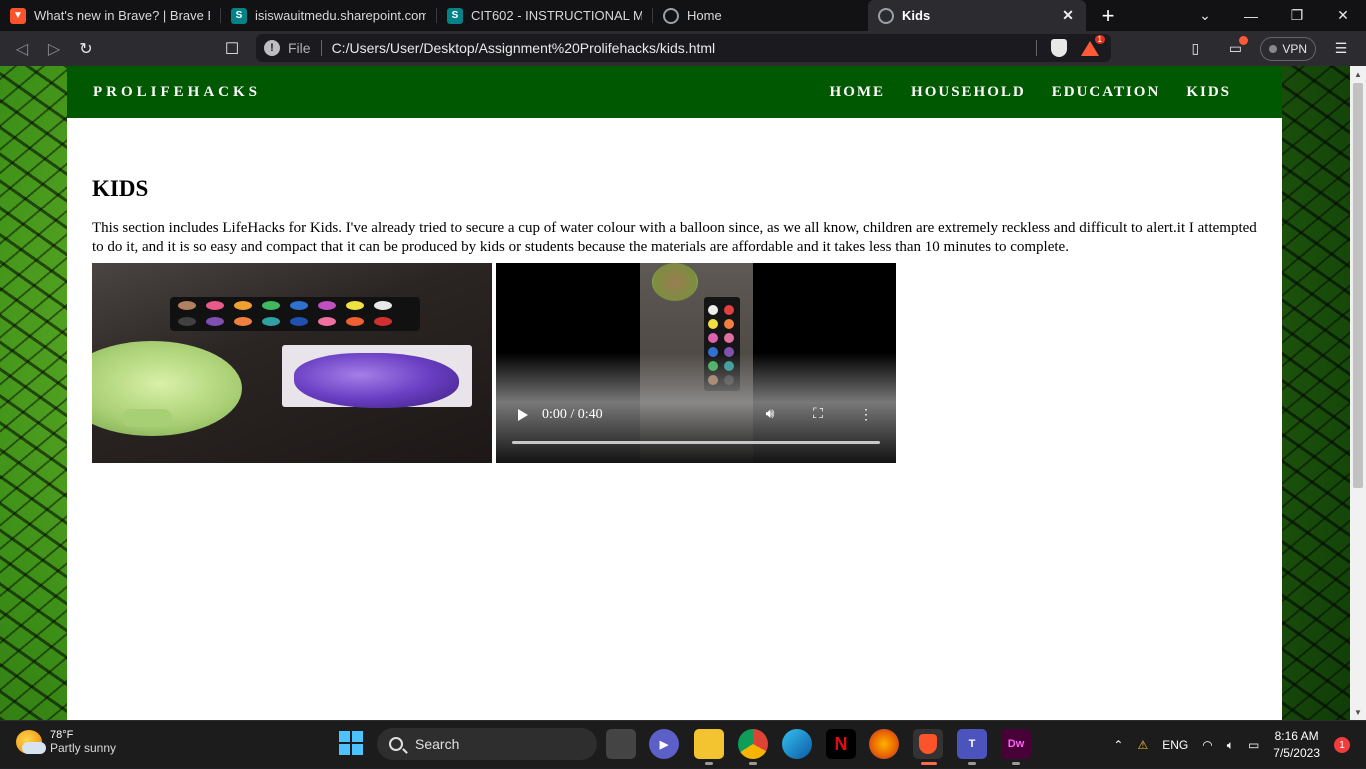 This screenshot has width=1366, height=769. I want to click on chrome-icon, so click(753, 747).